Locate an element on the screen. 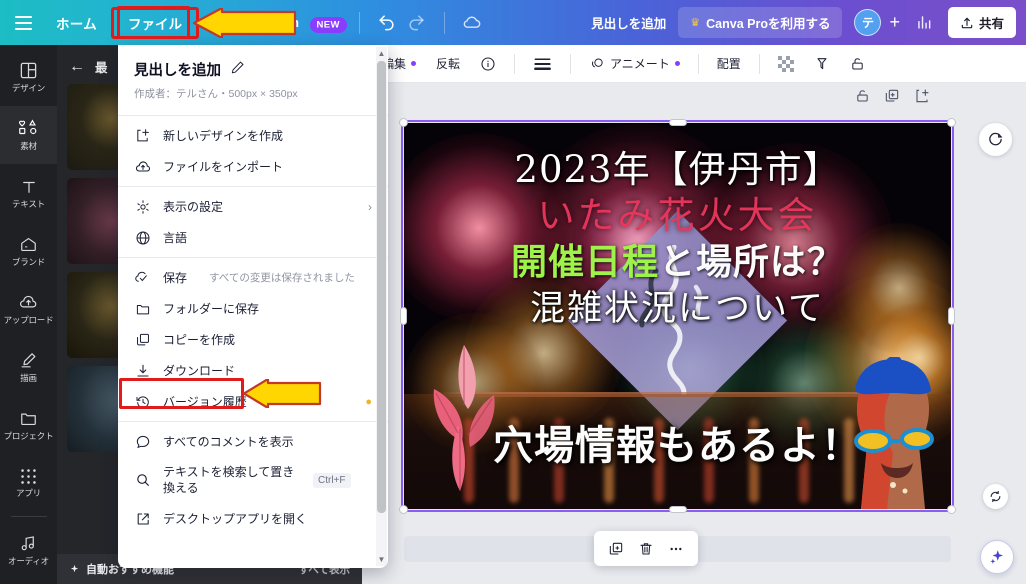  canvas-line-3-white: と場所は？ is located at coordinates (752, 262).